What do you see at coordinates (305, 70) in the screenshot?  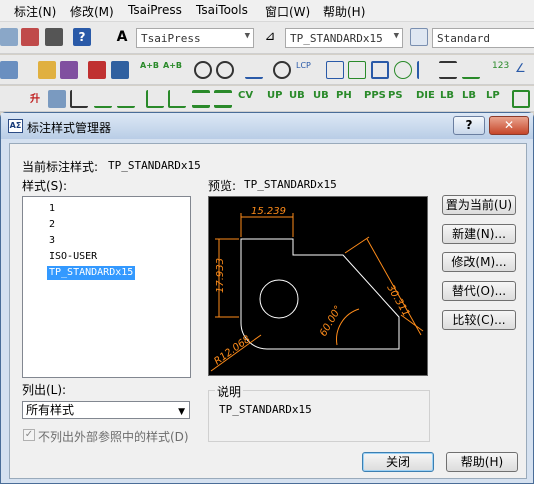 I see `lcp-icon: LCP` at bounding box center [305, 70].